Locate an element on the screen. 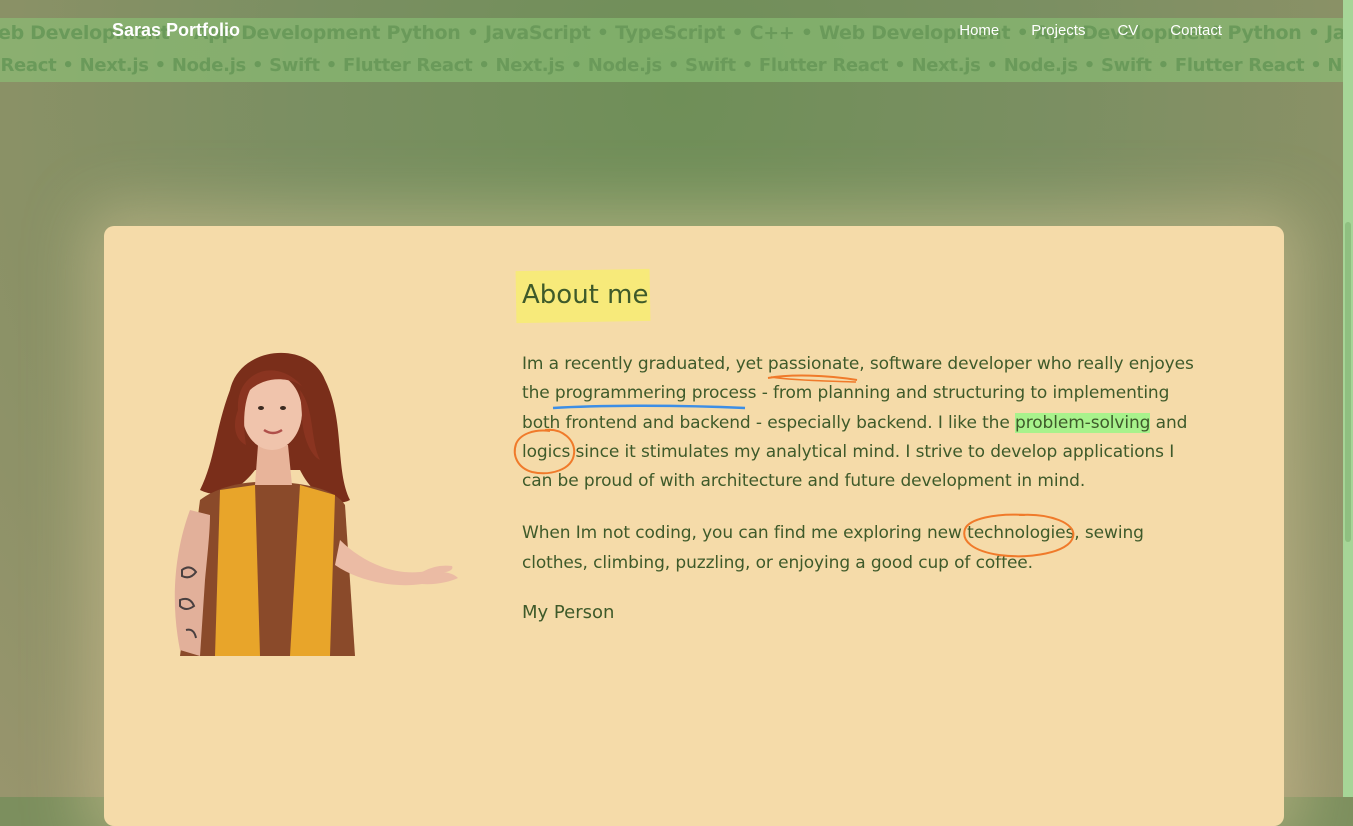 This screenshot has width=1353, height=826. problem-solving-highlight: problem-solving is located at coordinates (1083, 422).